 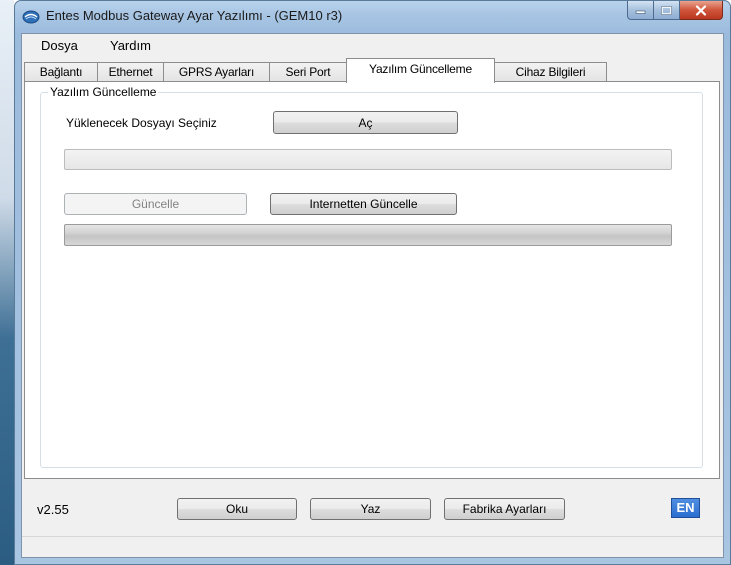 I want to click on version-label: v2.55, so click(x=53, y=509).